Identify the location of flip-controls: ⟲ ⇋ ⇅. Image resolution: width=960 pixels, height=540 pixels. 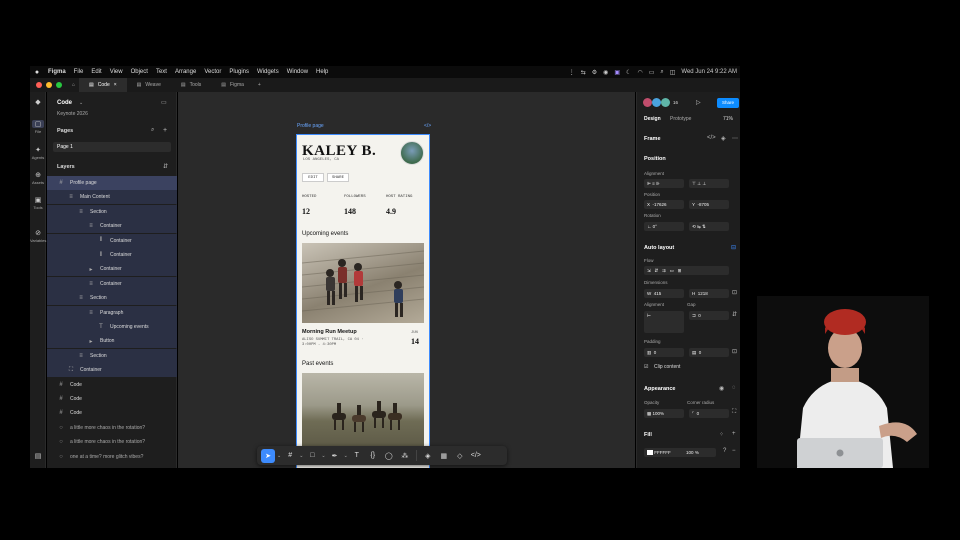
(709, 226).